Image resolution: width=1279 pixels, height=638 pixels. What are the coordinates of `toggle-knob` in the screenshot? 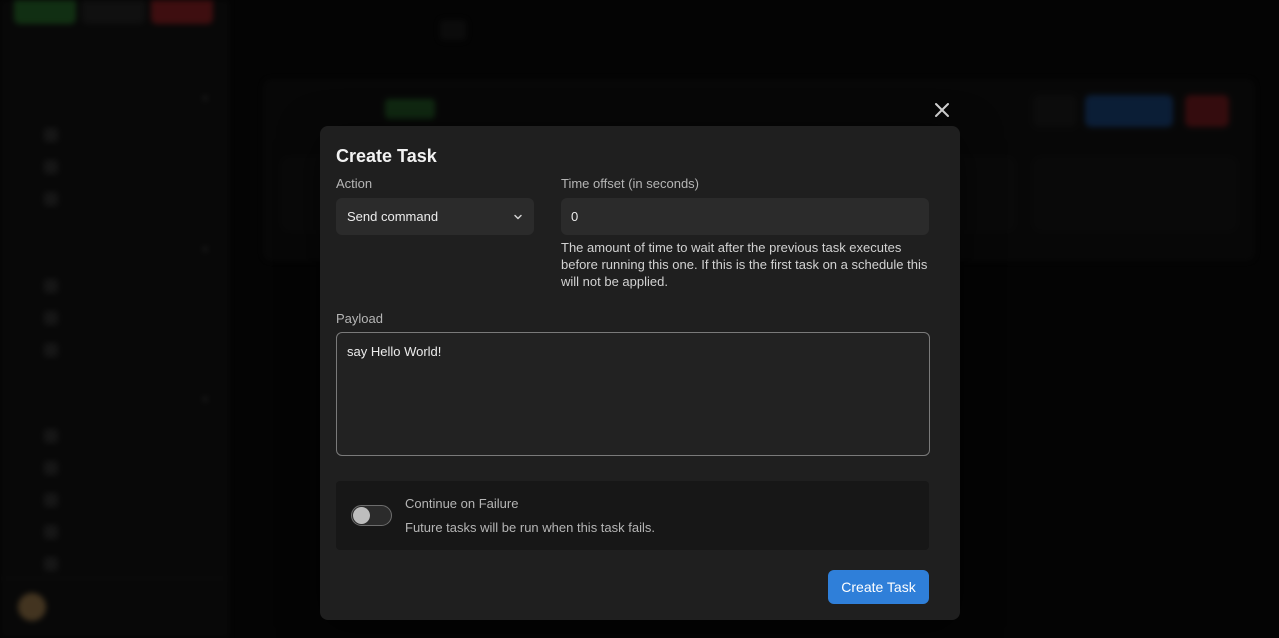 It's located at (361, 515).